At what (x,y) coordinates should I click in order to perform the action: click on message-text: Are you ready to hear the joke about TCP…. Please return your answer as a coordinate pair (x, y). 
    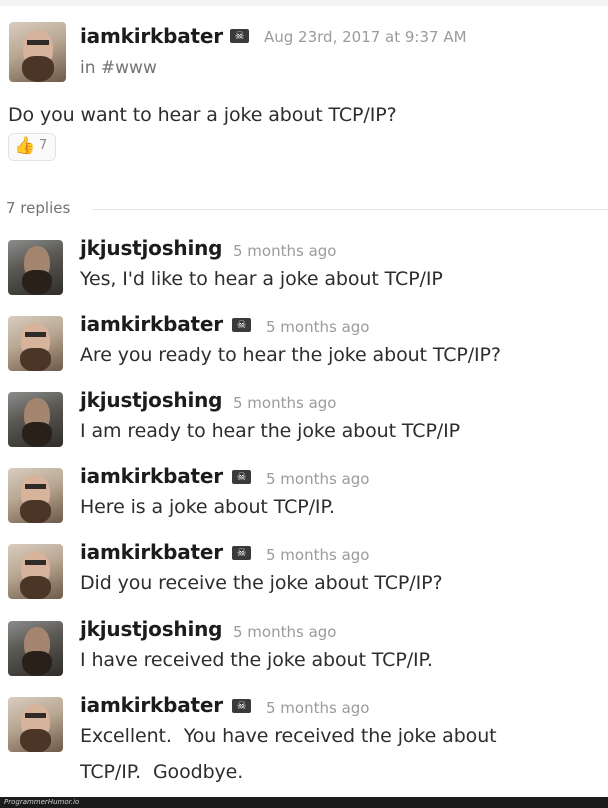
    Looking at the image, I should click on (290, 355).